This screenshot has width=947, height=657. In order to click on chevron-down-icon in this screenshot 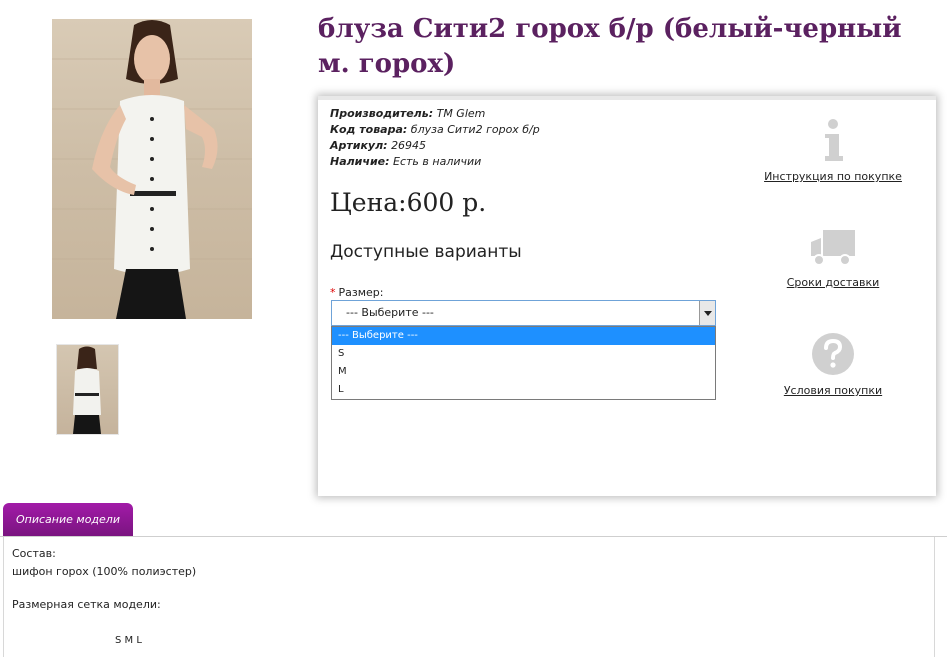, I will do `click(707, 313)`.